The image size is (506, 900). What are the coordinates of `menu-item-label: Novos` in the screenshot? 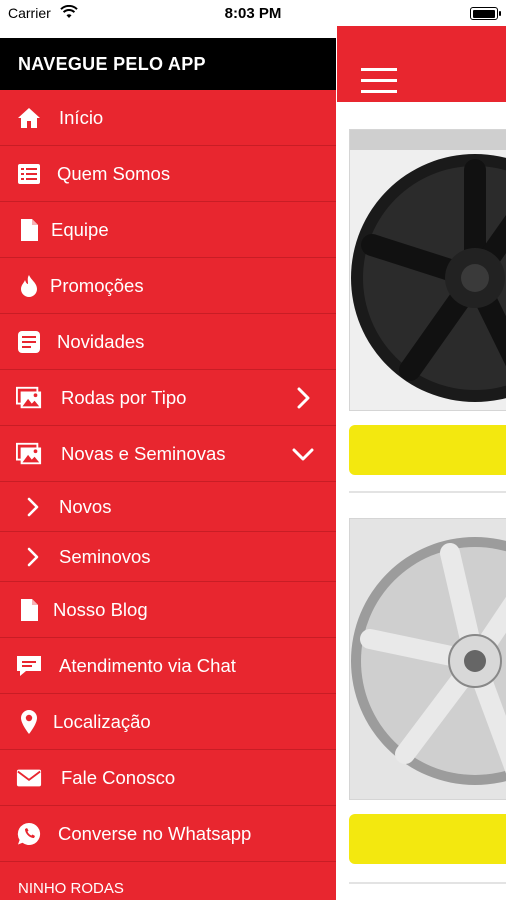 It's located at (85, 506).